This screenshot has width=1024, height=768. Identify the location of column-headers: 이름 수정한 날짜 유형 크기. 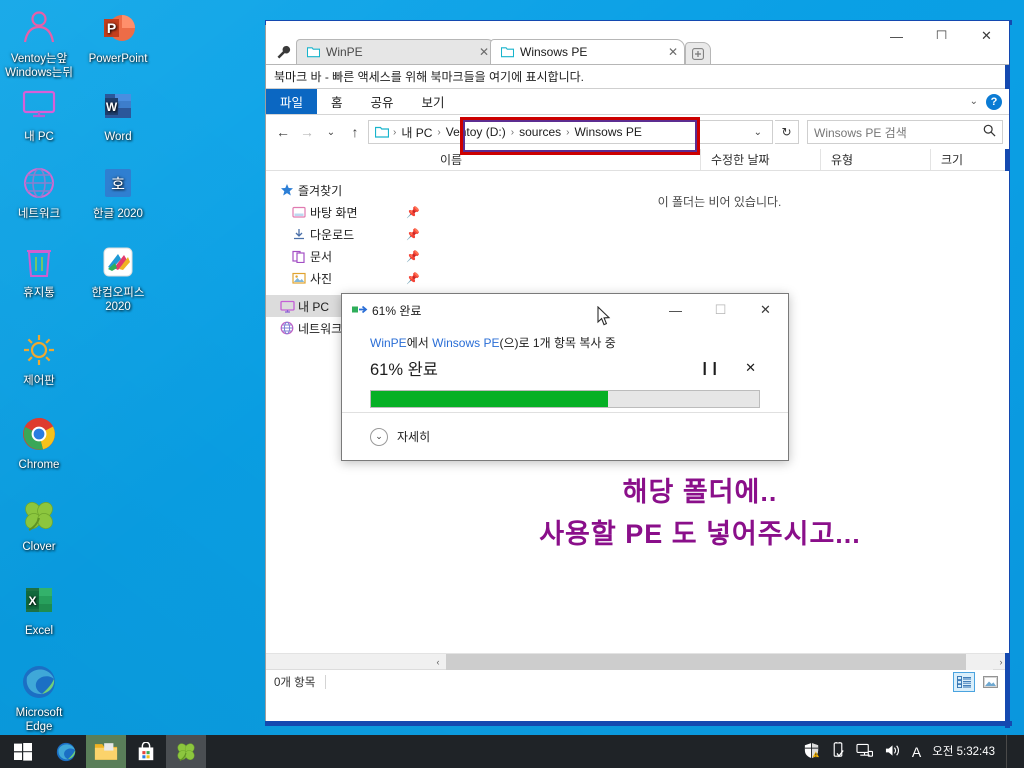
(637, 160).